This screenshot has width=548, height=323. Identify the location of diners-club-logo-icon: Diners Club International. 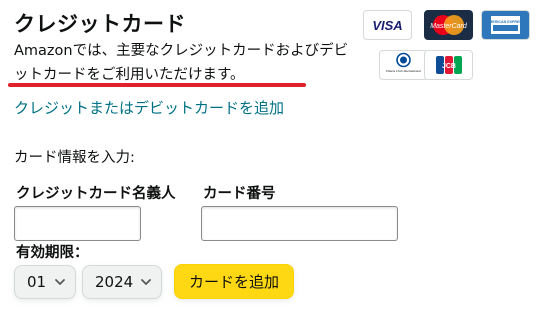
(403, 65).